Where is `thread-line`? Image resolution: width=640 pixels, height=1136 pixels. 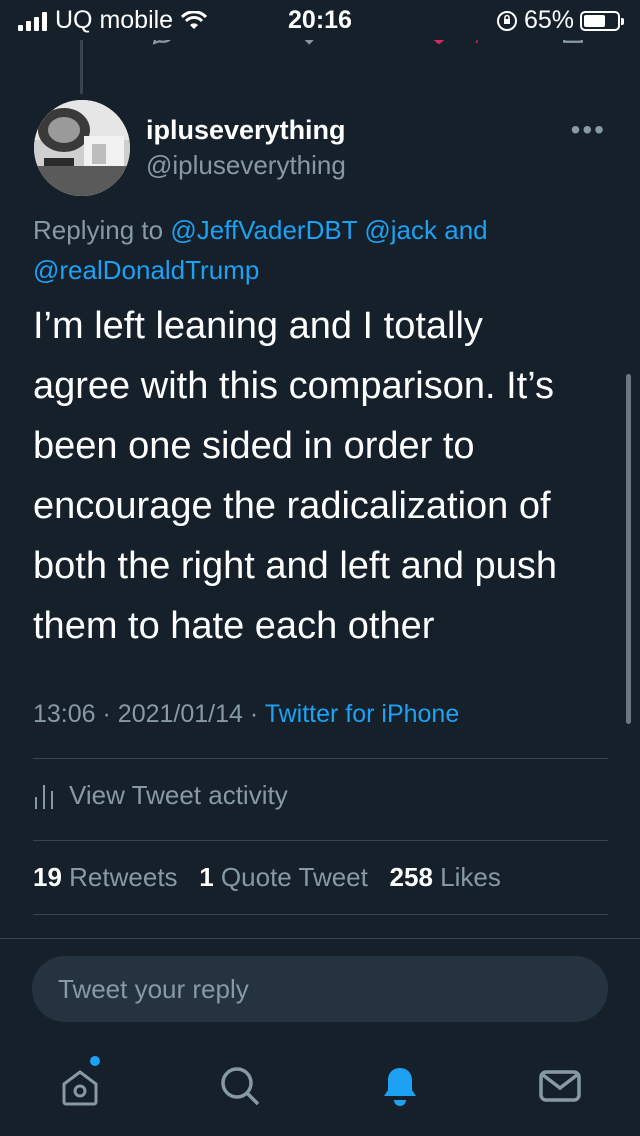 thread-line is located at coordinates (81, 67).